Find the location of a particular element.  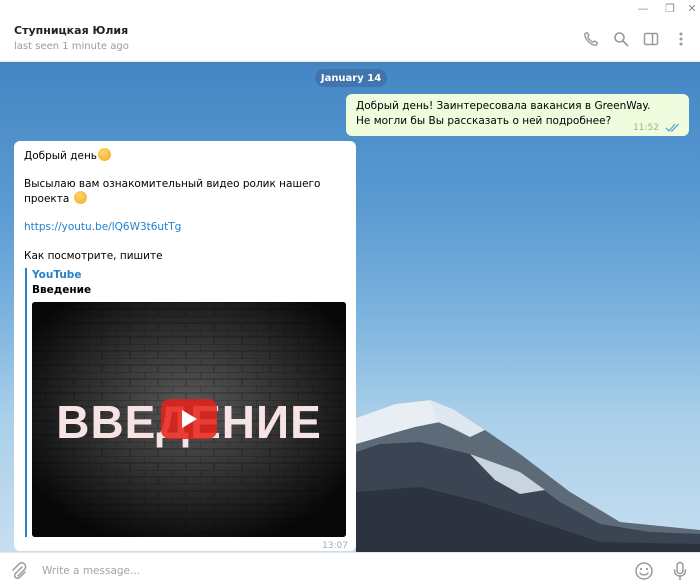

double-check-icon is located at coordinates (672, 127).